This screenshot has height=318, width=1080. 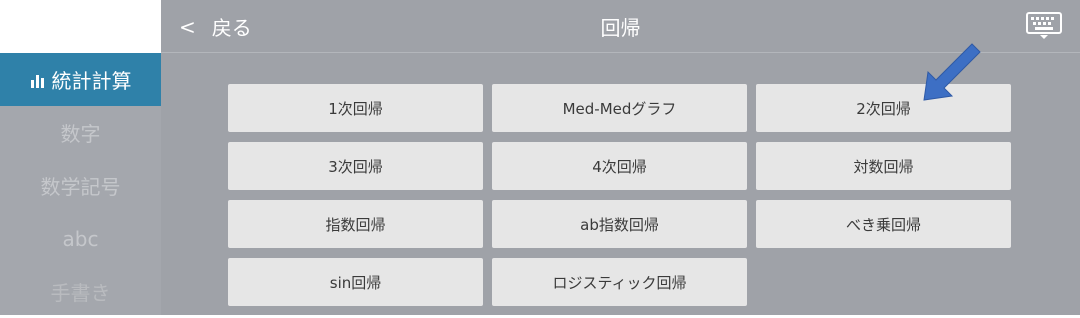 I want to click on med-med-graph-button: Med-Medグラフ, so click(x=619, y=108).